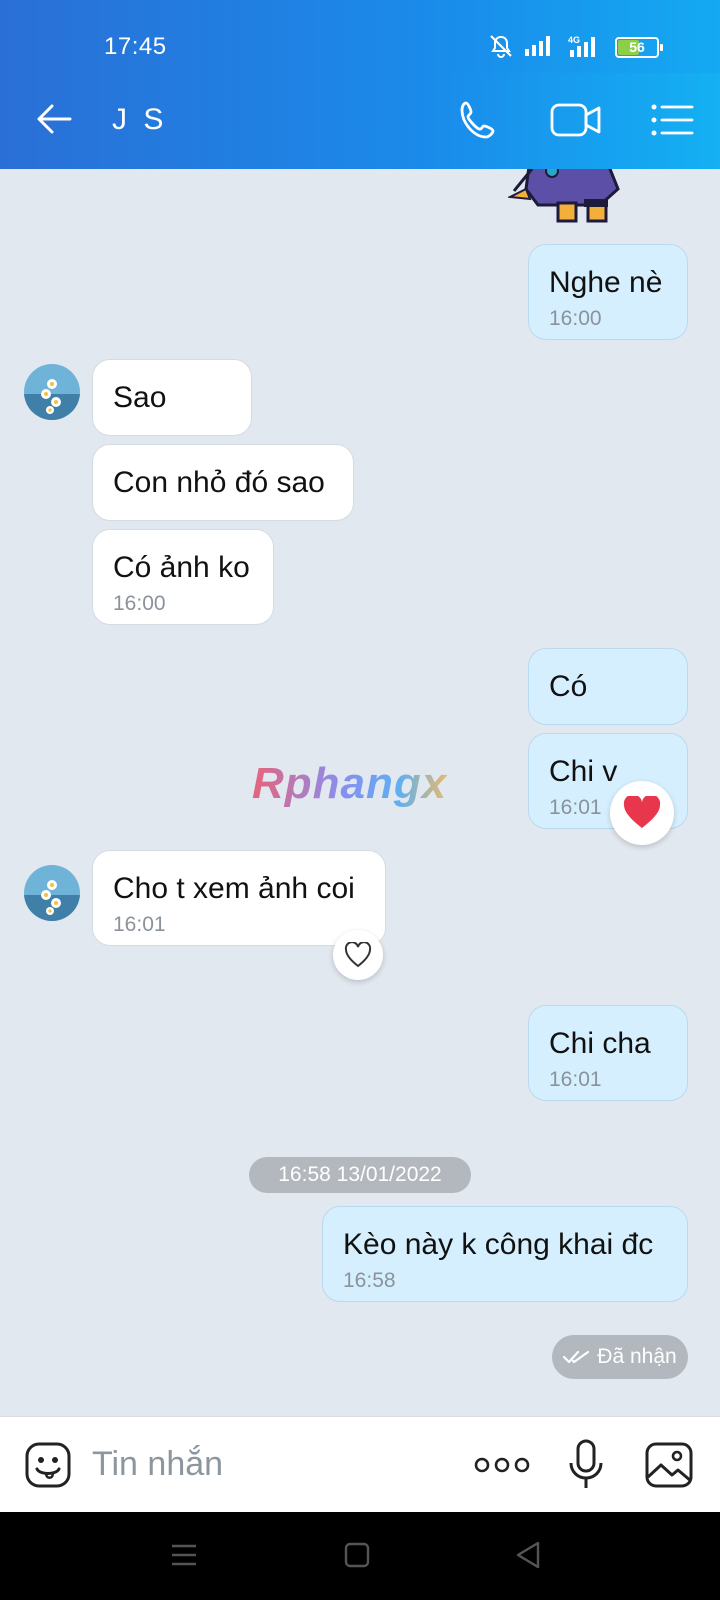 The width and height of the screenshot is (720, 1600). Describe the element at coordinates (528, 1555) in the screenshot. I see `nav-back-icon` at that location.